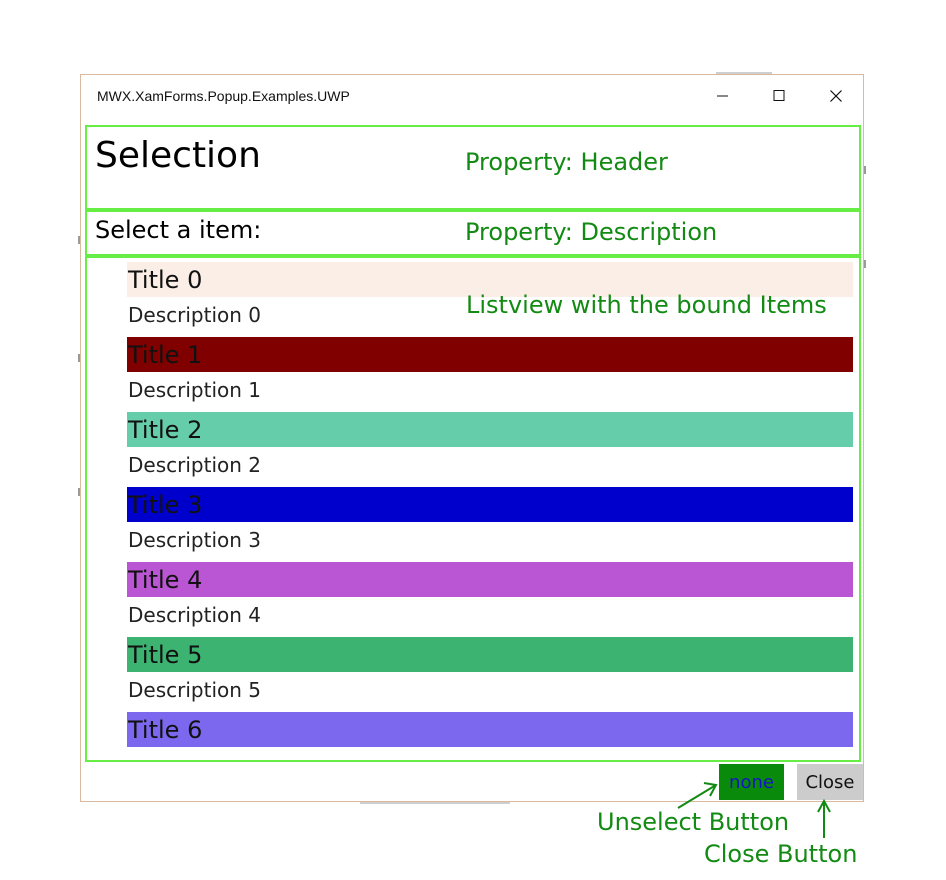 The image size is (946, 880). Describe the element at coordinates (751, 782) in the screenshot. I see `unselect-button: none` at that location.